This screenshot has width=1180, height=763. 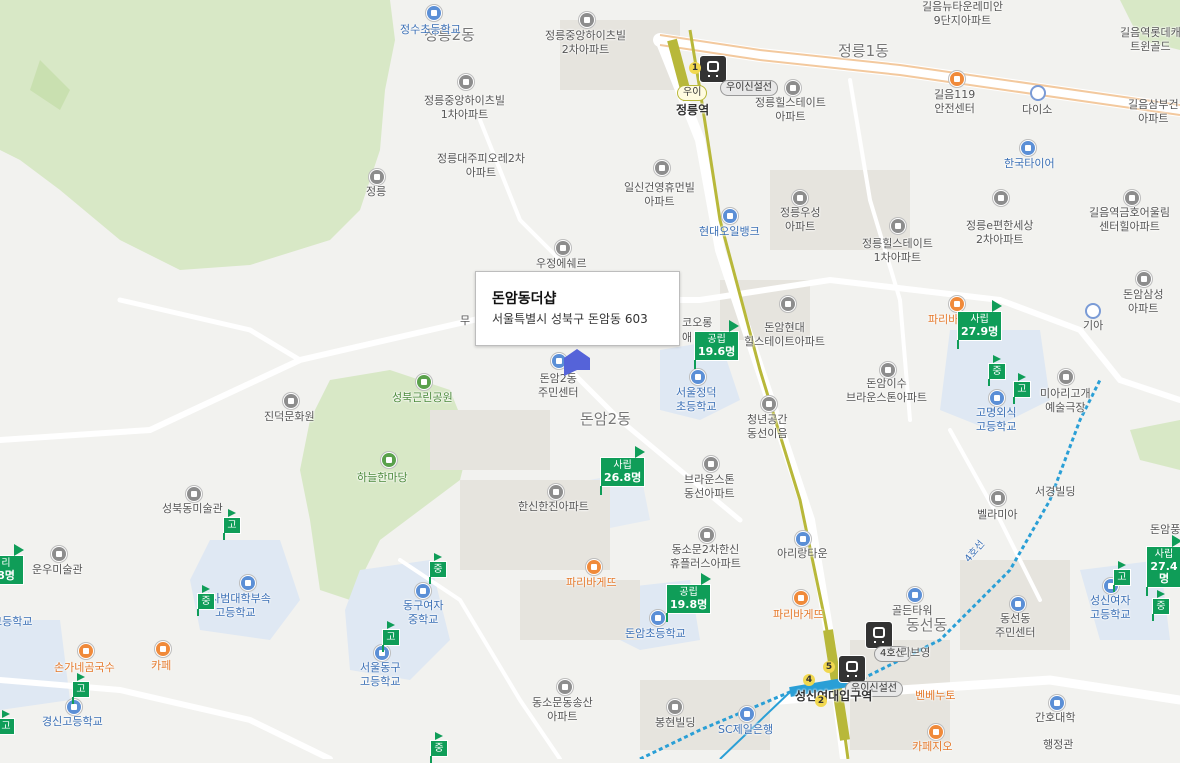 What do you see at coordinates (194, 494) in the screenshot?
I see `museum-icon` at bounding box center [194, 494].